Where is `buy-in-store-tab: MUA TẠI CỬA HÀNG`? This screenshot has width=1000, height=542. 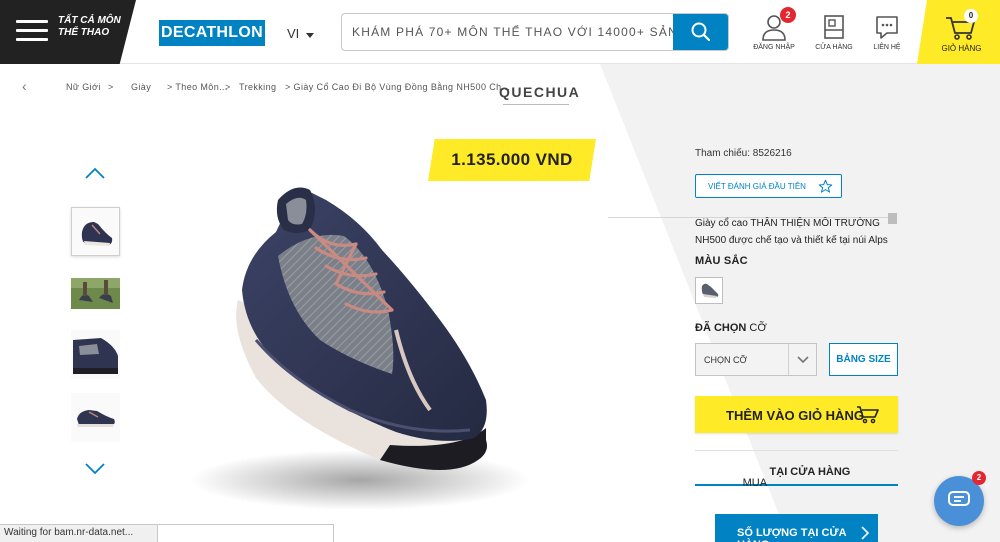 buy-in-store-tab: MUA TẠI CỬA HÀNG is located at coordinates (796, 469).